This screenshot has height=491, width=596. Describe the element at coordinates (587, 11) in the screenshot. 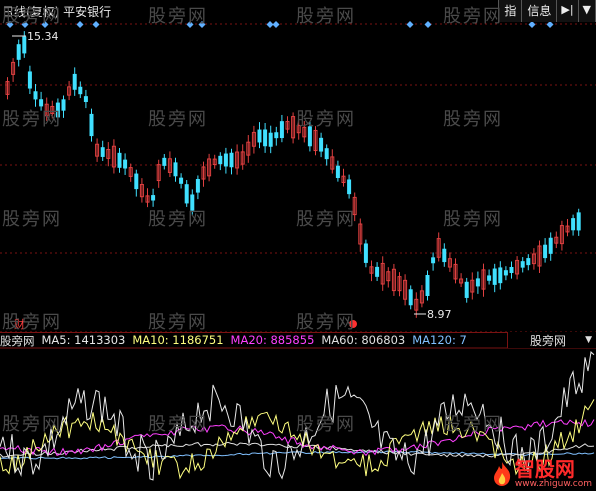

I see `triangle-down-icon: ▼` at that location.